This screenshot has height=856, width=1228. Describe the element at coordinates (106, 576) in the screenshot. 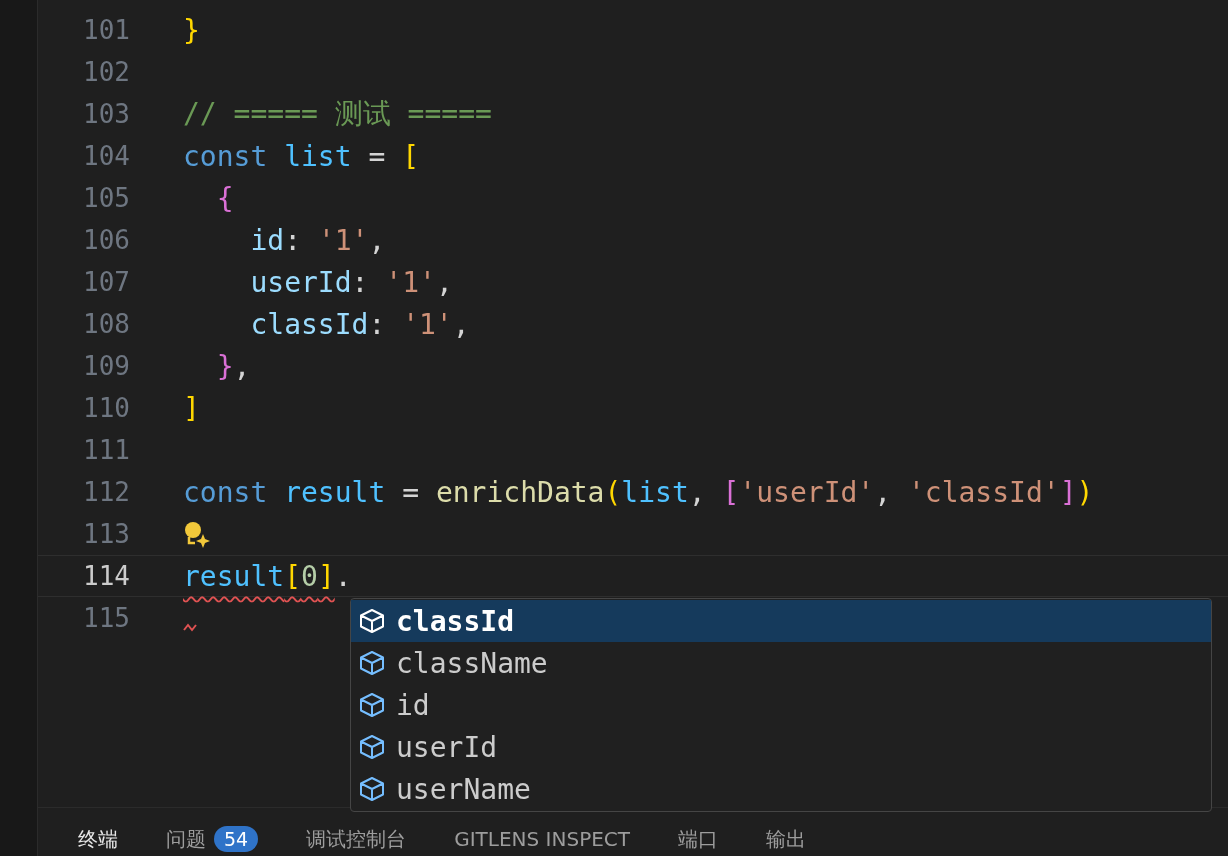

I see `line-number: 114` at that location.